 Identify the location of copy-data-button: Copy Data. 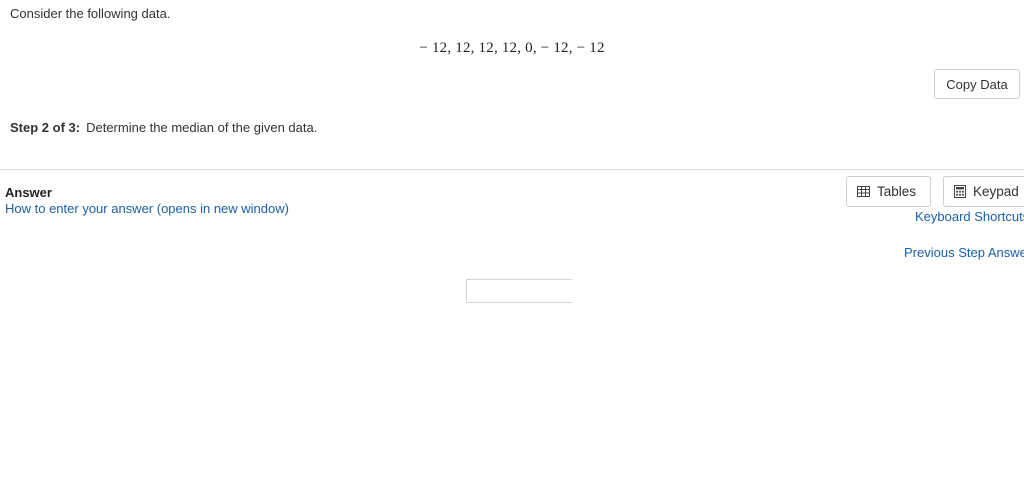
(977, 84).